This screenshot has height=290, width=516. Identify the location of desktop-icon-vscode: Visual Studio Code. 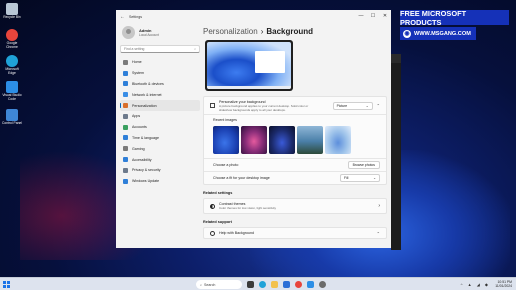
(12, 91).